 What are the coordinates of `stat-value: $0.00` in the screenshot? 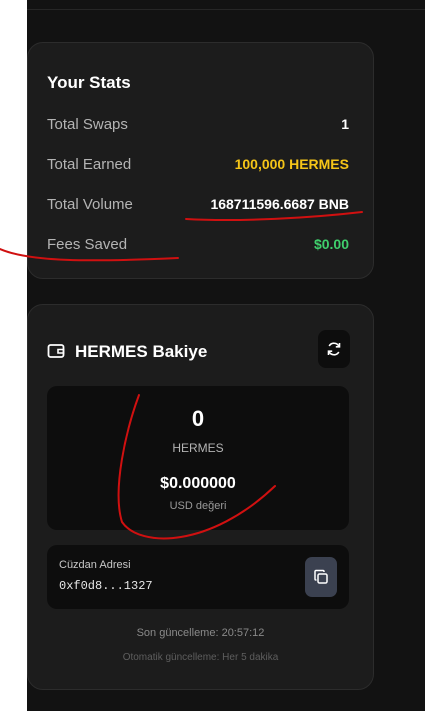 It's located at (331, 244).